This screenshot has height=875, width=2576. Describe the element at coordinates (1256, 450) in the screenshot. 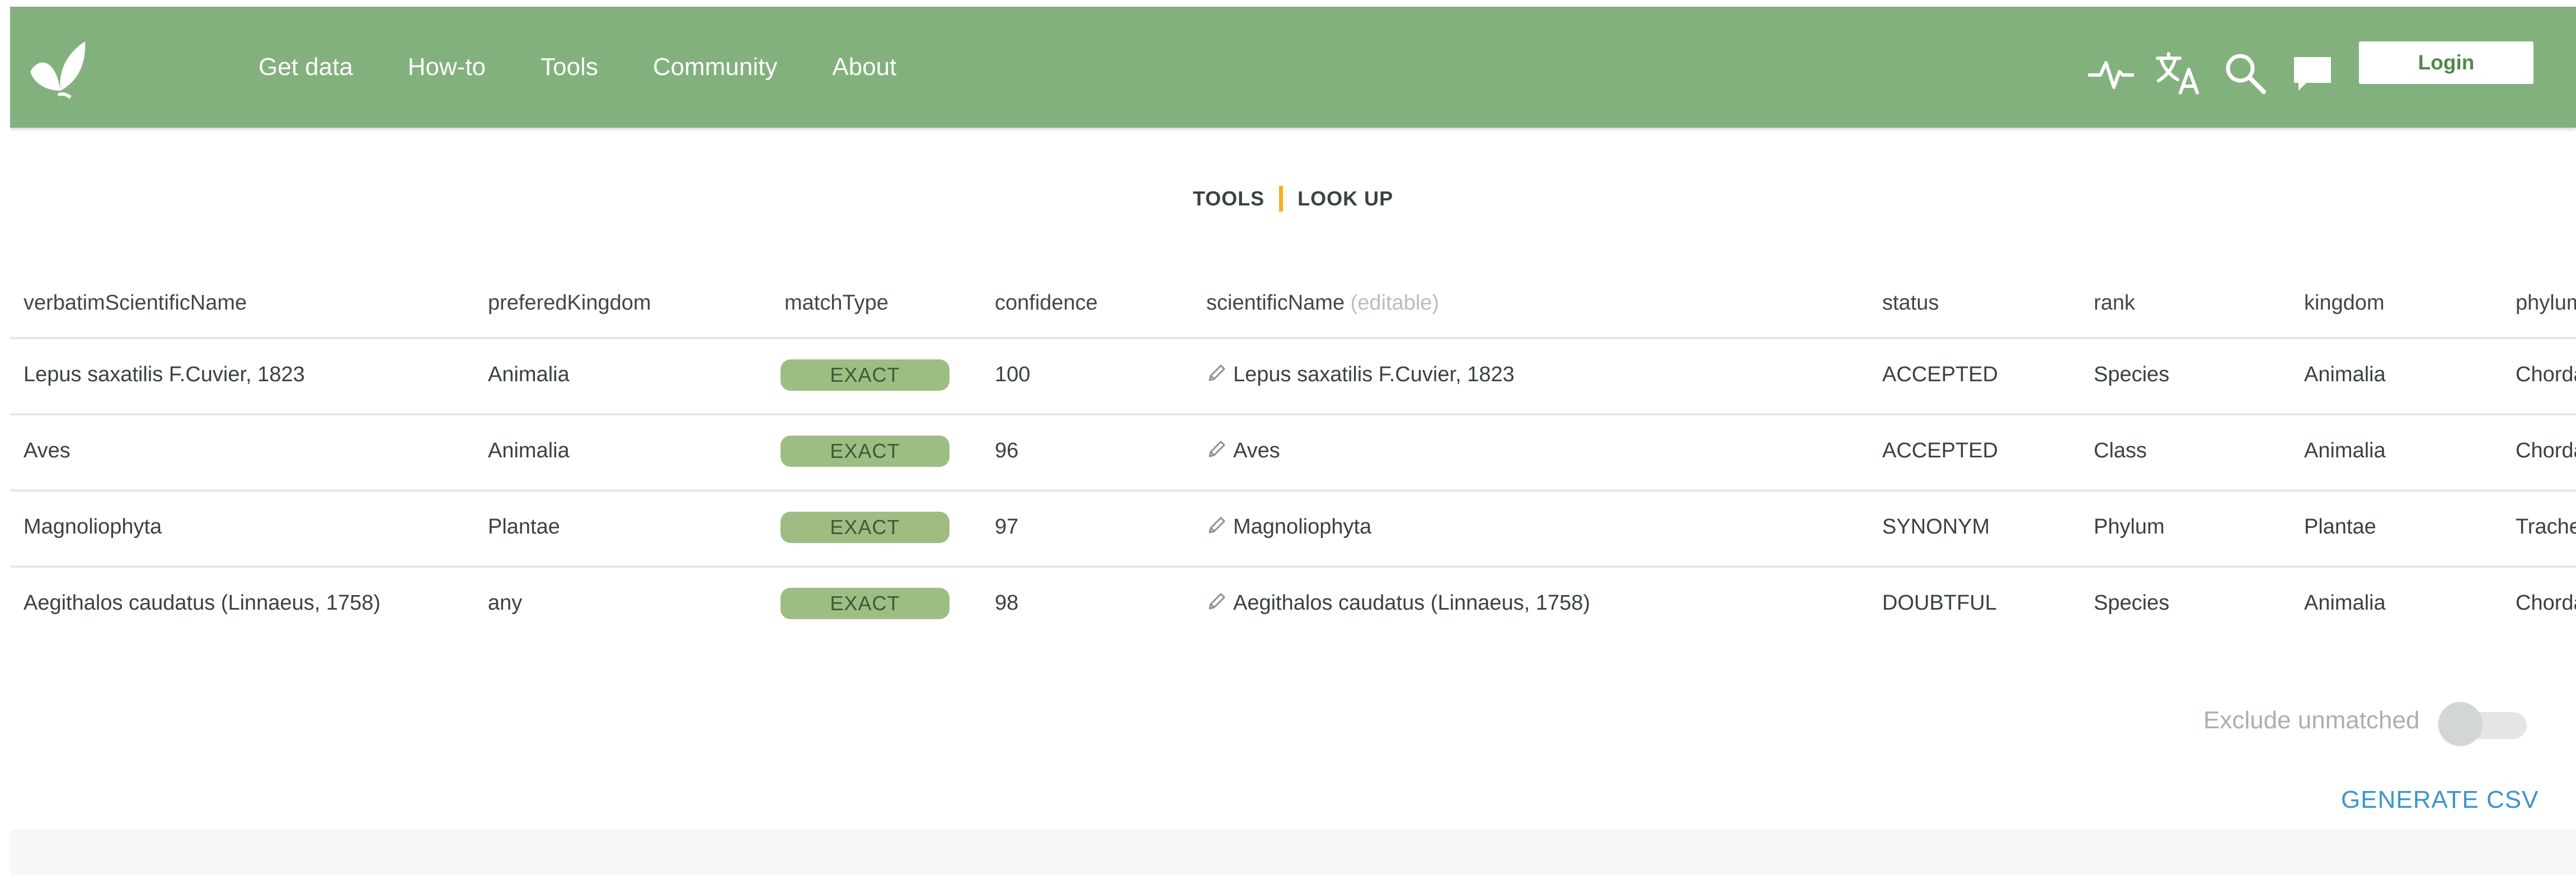

I see `scientific-name-value: Aves` at that location.